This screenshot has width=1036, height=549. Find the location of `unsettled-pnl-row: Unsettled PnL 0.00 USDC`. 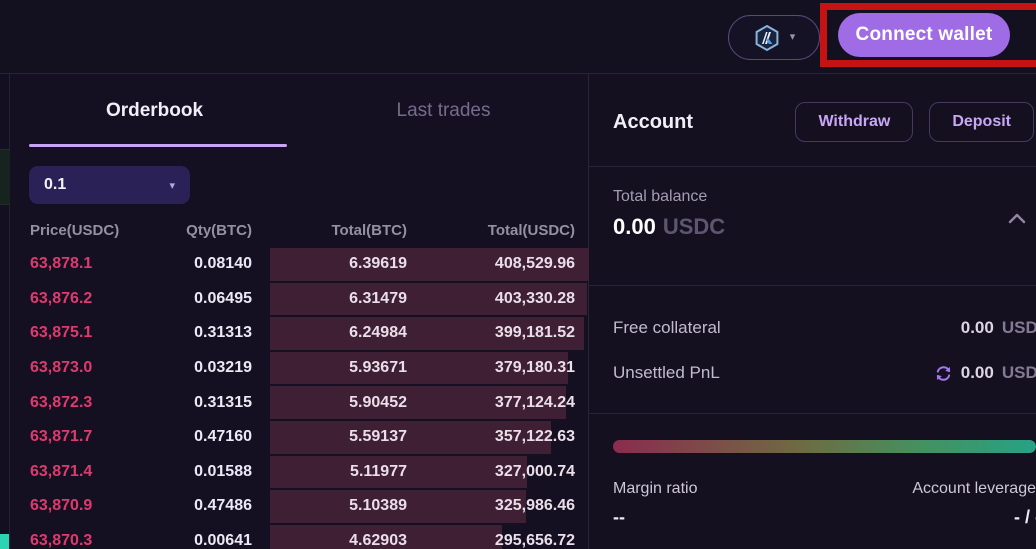

unsettled-pnl-row: Unsettled PnL 0.00 USDC is located at coordinates (824, 373).